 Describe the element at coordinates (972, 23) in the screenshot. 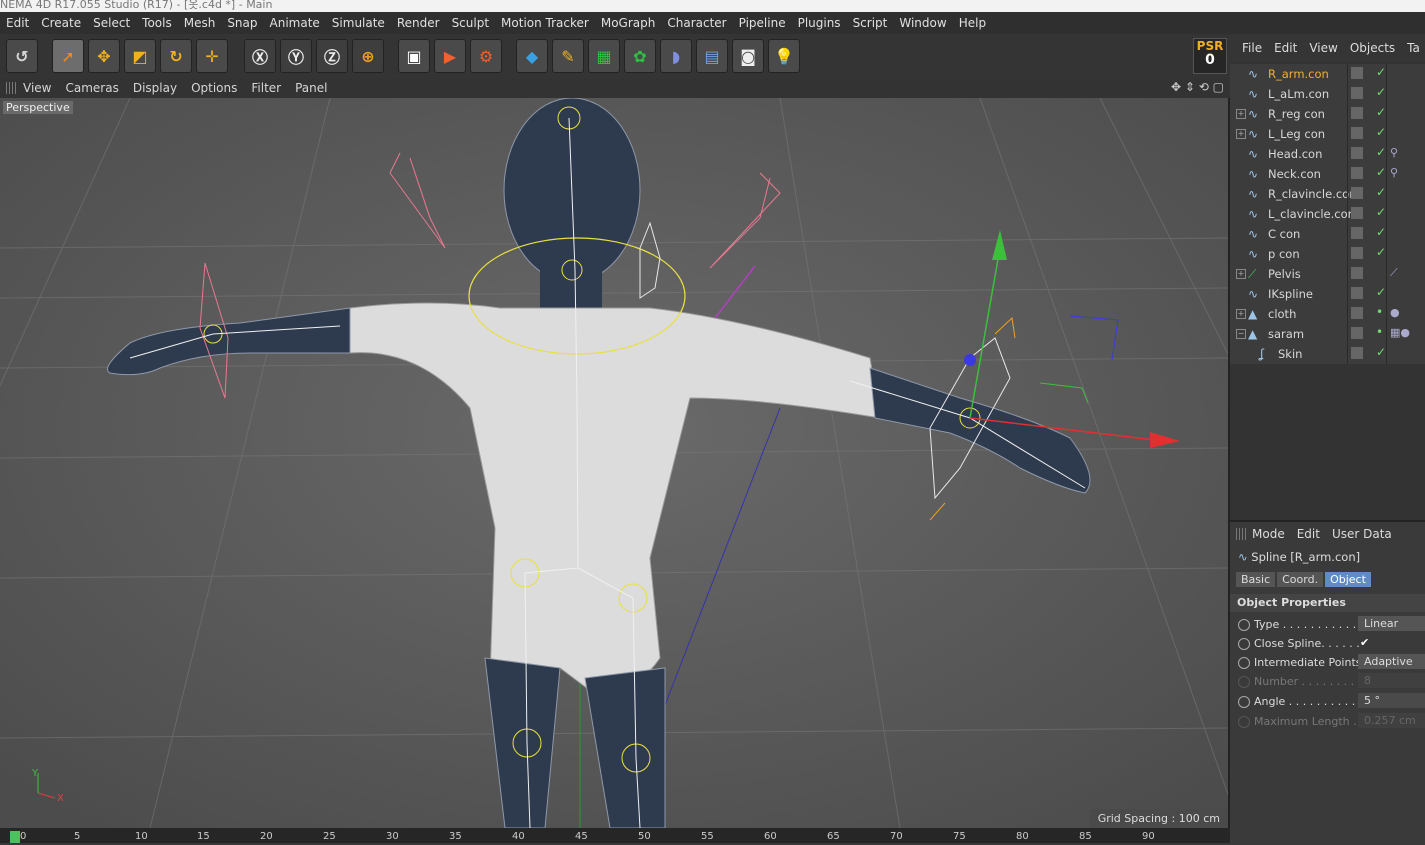

I see `menu-help: Help` at that location.